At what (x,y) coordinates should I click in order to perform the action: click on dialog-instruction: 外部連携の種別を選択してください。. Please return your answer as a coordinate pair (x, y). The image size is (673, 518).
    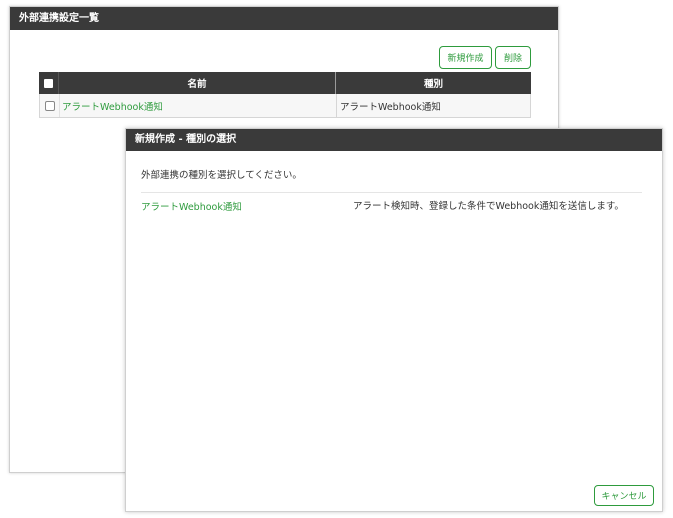
    Looking at the image, I should click on (221, 175).